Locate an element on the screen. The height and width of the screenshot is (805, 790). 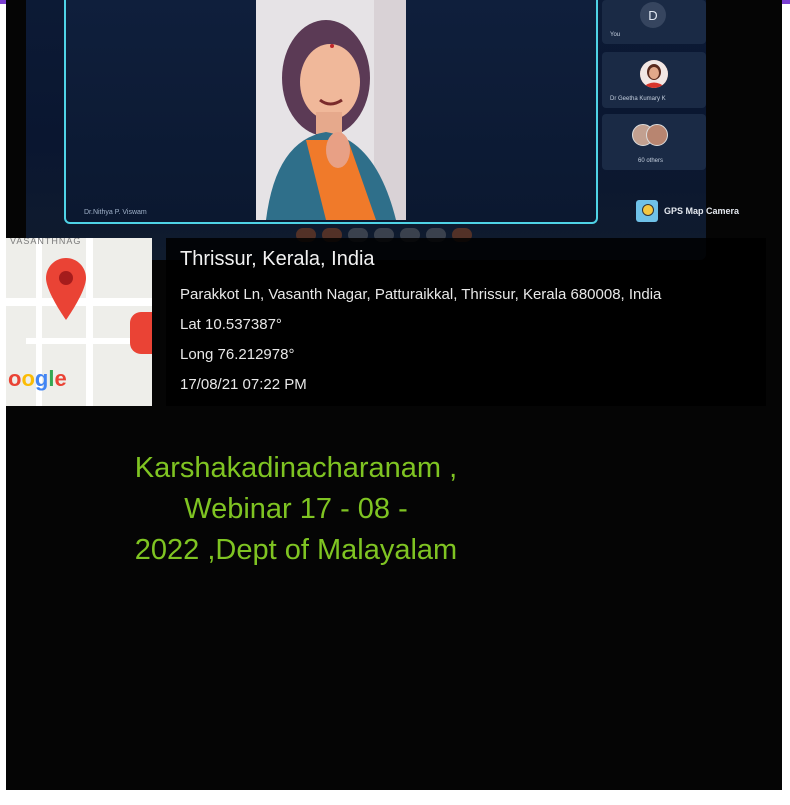
latitude-text: Lat 10.537387° is located at coordinates (231, 324).